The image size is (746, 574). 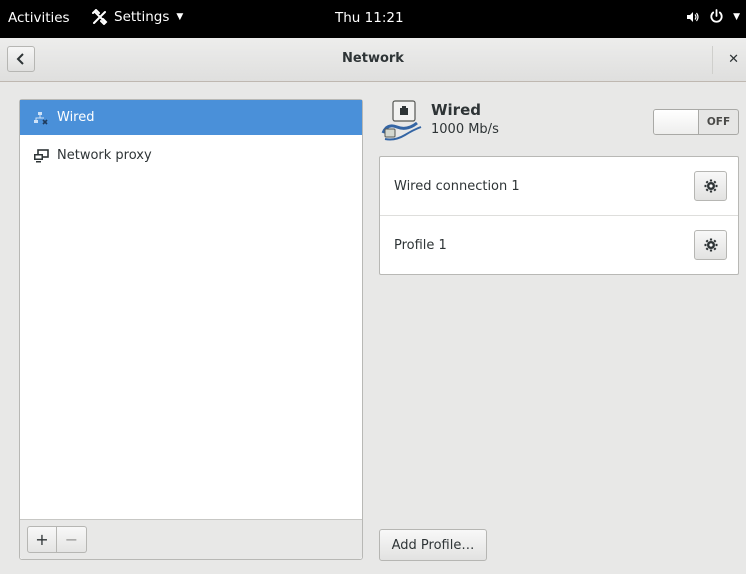 I want to click on sidebar-item-label: Wired, so click(x=76, y=117).